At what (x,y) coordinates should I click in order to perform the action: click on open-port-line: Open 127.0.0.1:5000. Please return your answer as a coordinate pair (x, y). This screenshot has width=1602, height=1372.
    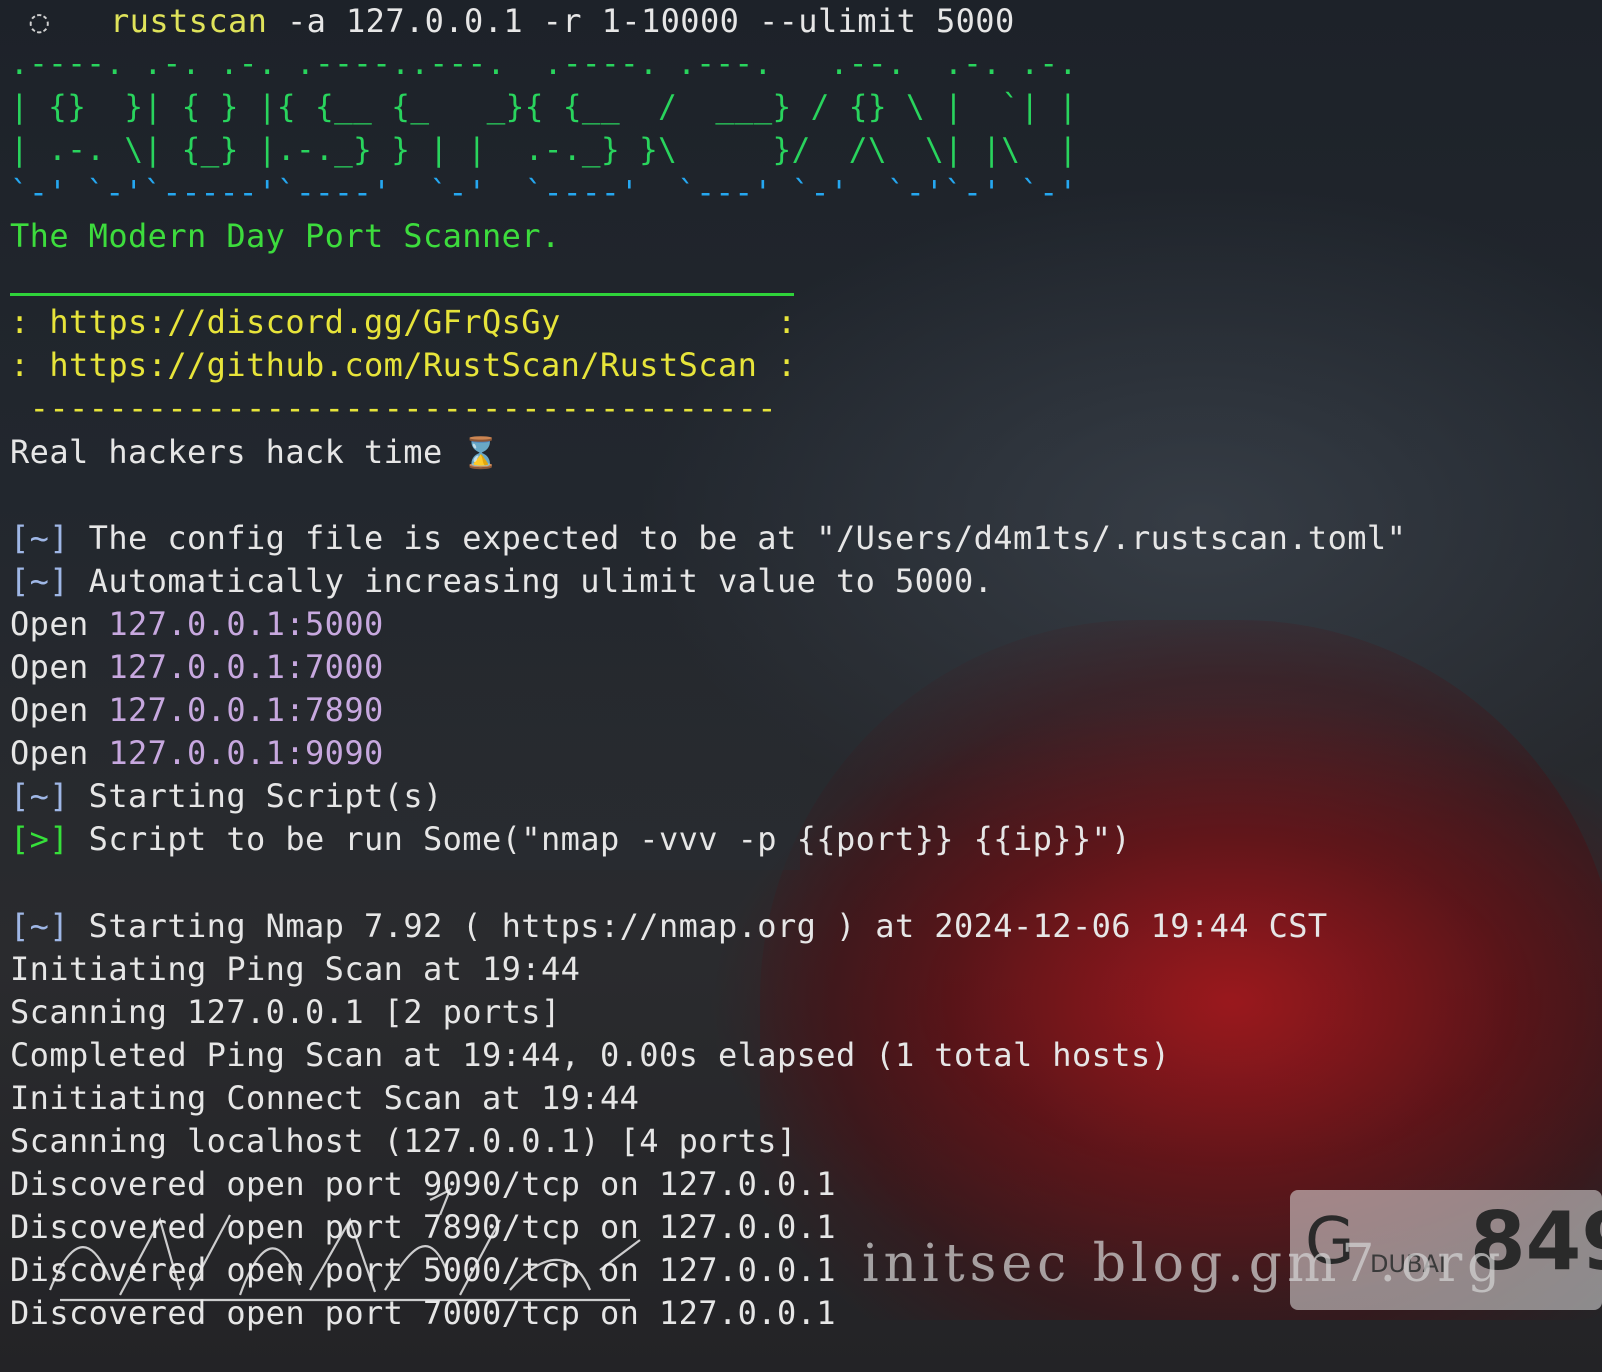
    Looking at the image, I should click on (197, 623).